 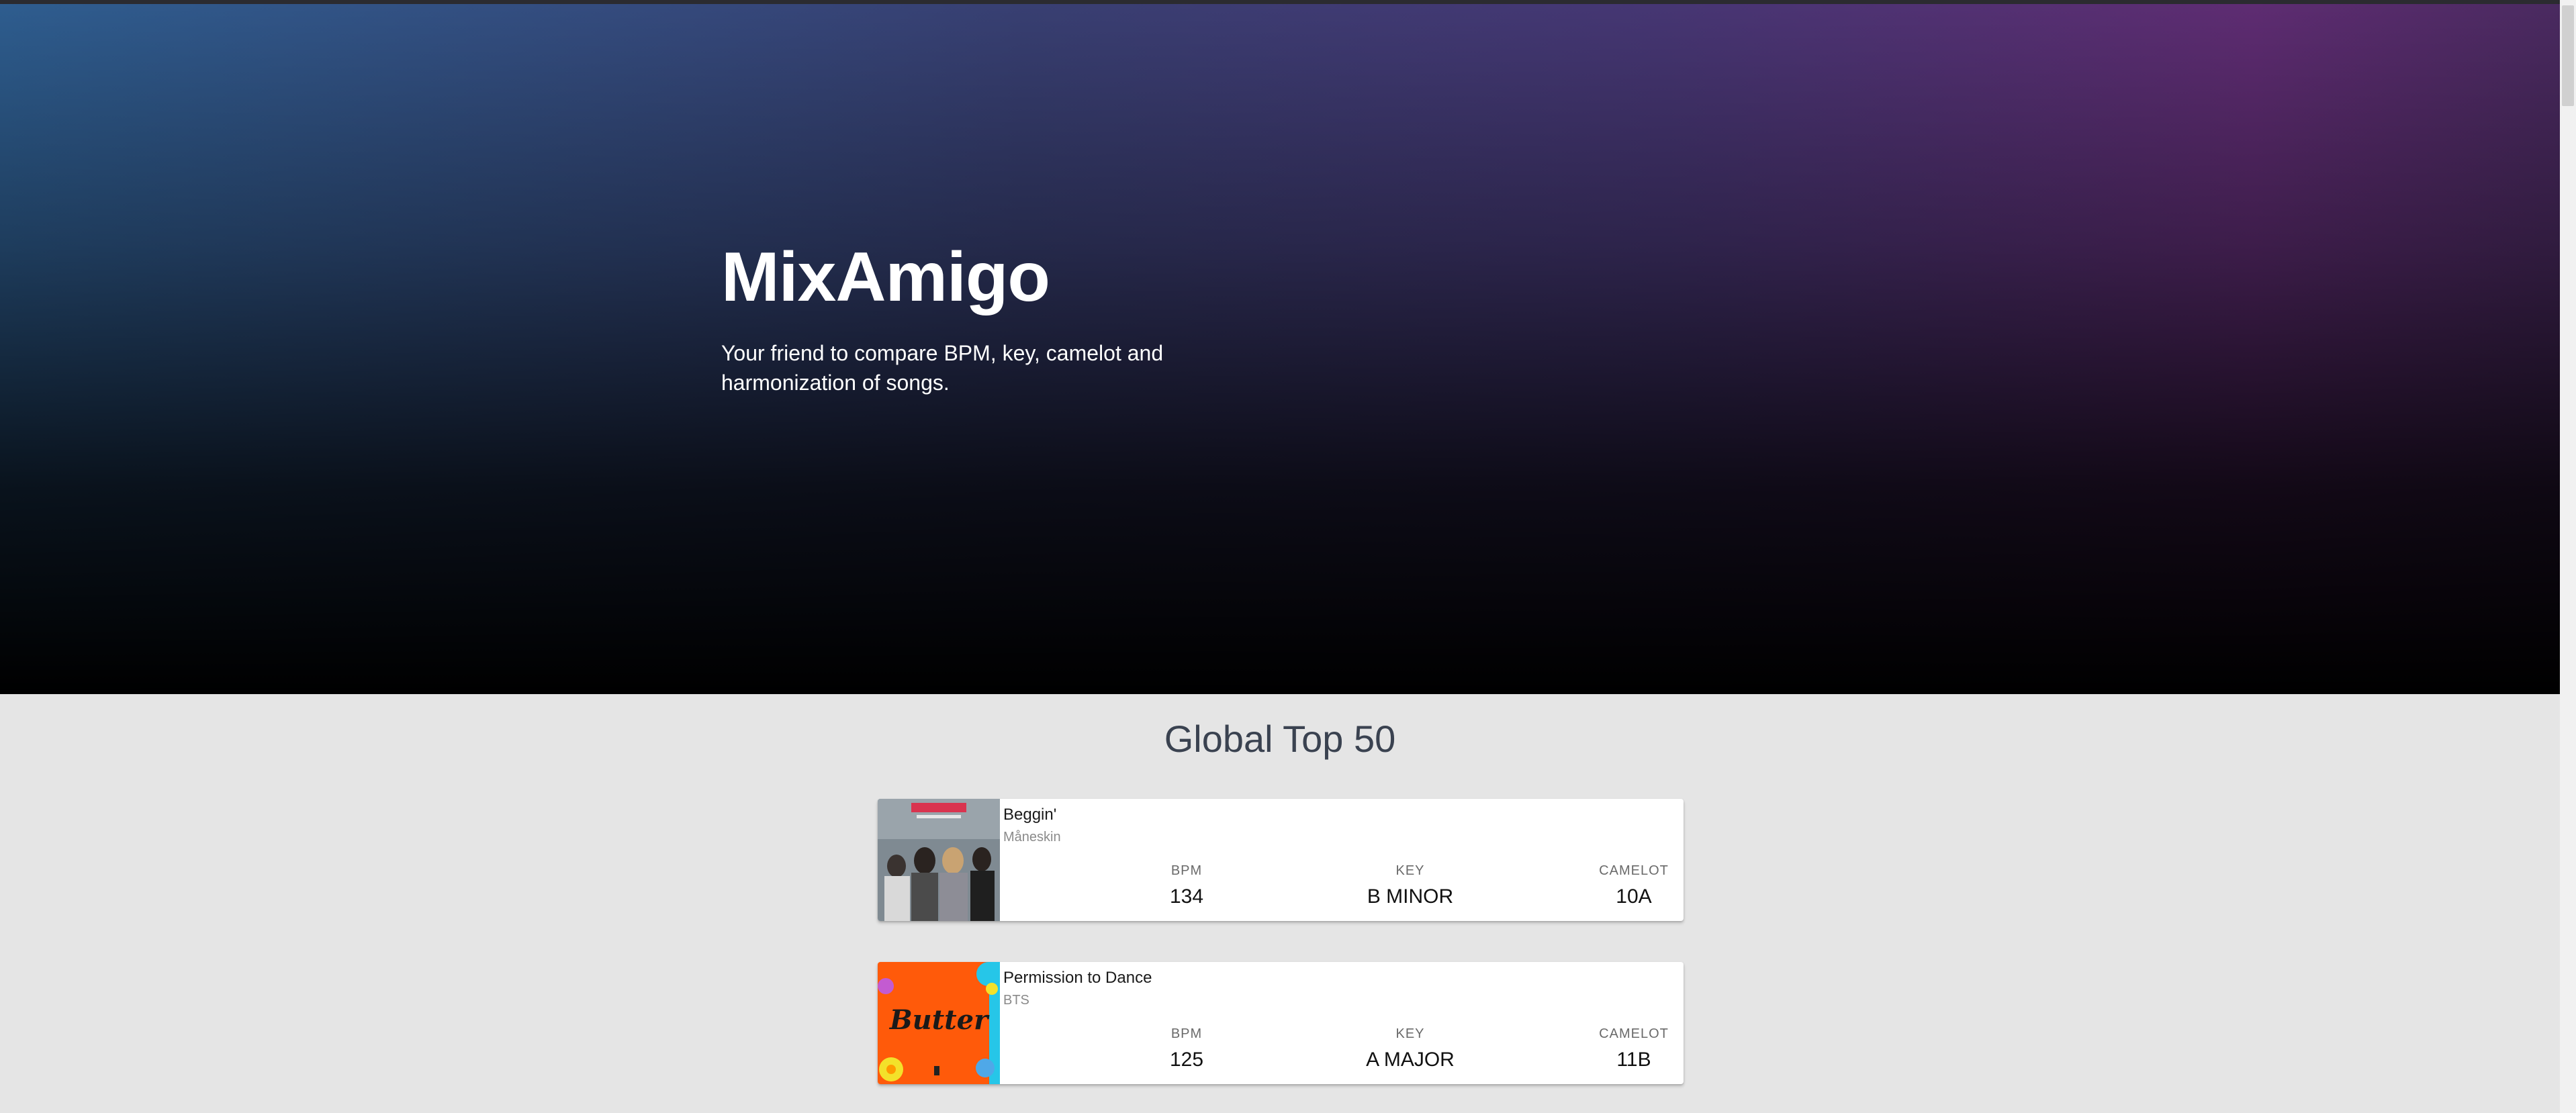 What do you see at coordinates (939, 1020) in the screenshot?
I see `album-cover-text: Butter` at bounding box center [939, 1020].